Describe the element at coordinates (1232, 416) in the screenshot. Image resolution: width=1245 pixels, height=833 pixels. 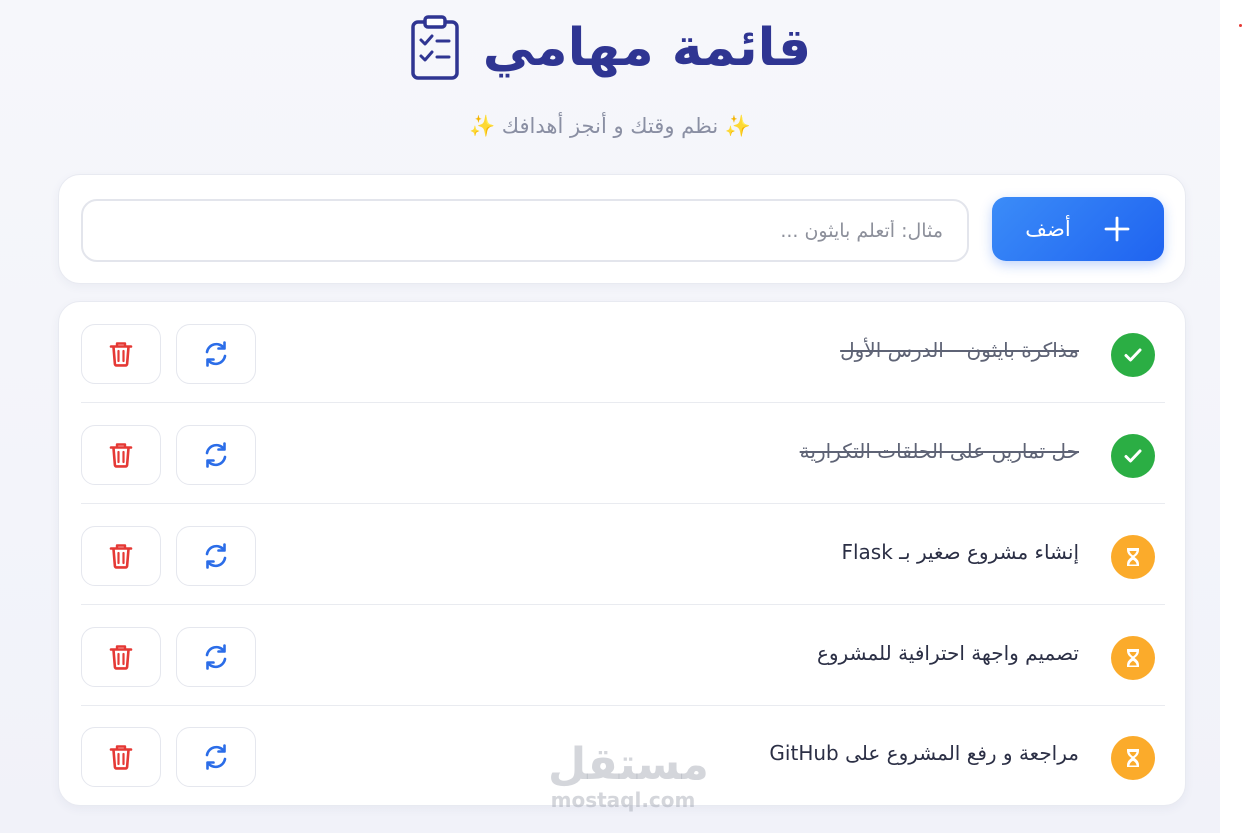
I see `side-strip` at that location.